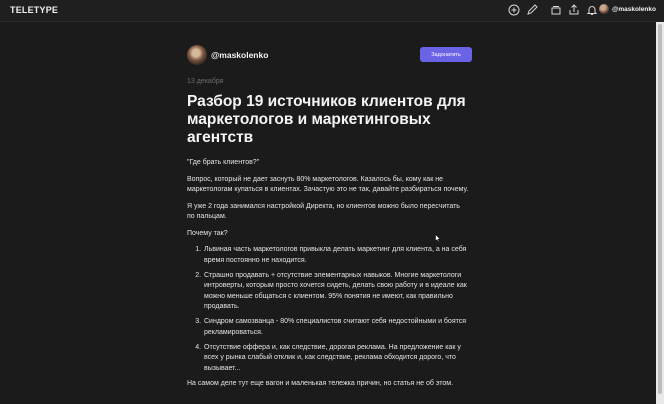 This screenshot has height=404, width=664. Describe the element at coordinates (574, 10) in the screenshot. I see `share-icon` at that location.